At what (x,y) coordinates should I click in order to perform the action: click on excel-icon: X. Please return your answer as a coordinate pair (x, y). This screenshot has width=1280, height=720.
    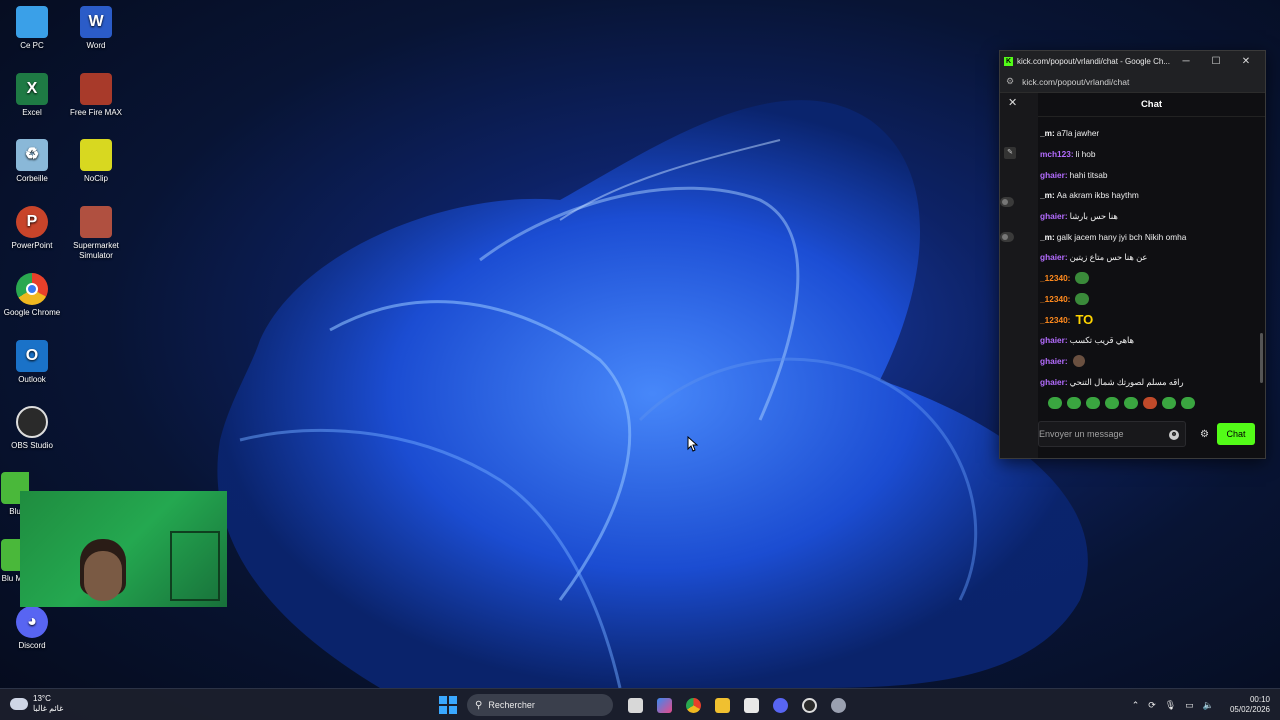
    Looking at the image, I should click on (32, 89).